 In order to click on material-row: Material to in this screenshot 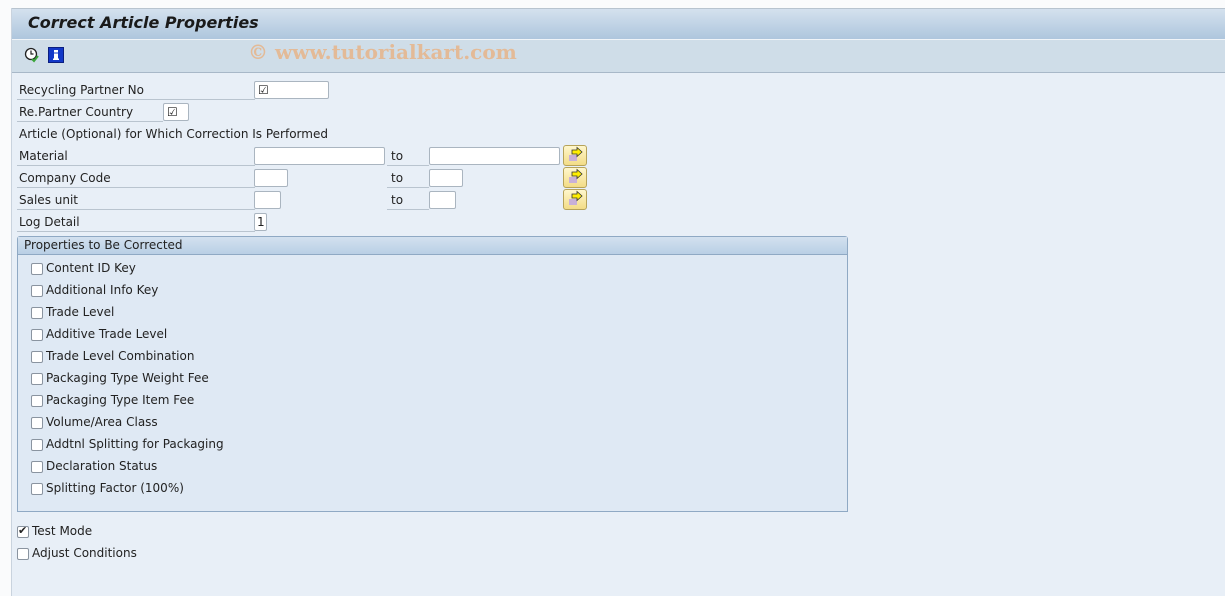, I will do `click(317, 155)`.